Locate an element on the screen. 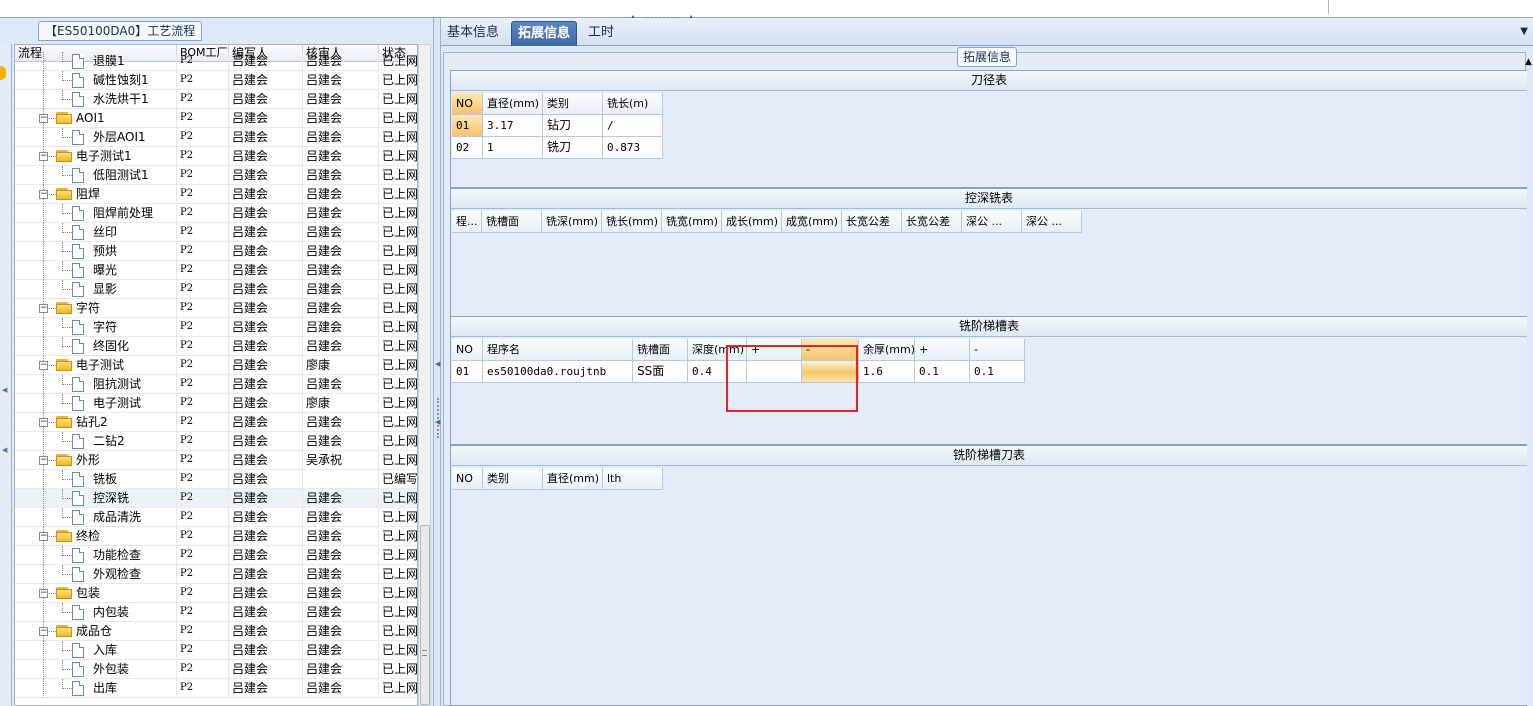 The height and width of the screenshot is (706, 1533). grid-cell: 0.873 is located at coordinates (633, 148).